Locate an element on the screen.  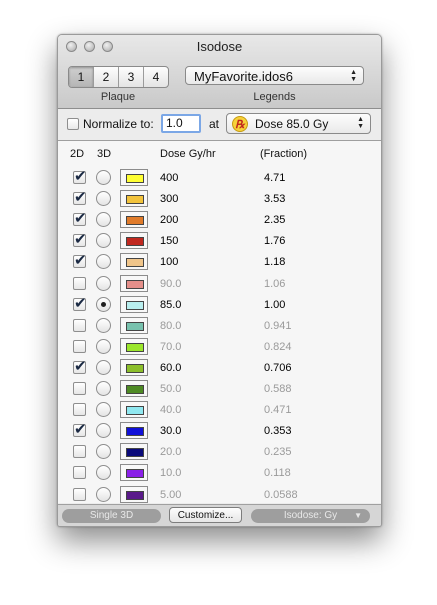
normalize-value-field: 1.0 is located at coordinates (181, 123).